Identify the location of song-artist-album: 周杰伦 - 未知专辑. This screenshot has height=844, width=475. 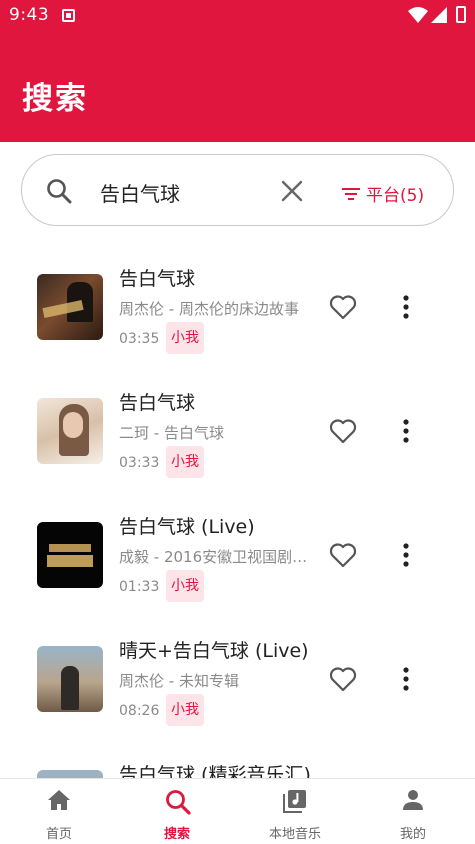
(179, 681).